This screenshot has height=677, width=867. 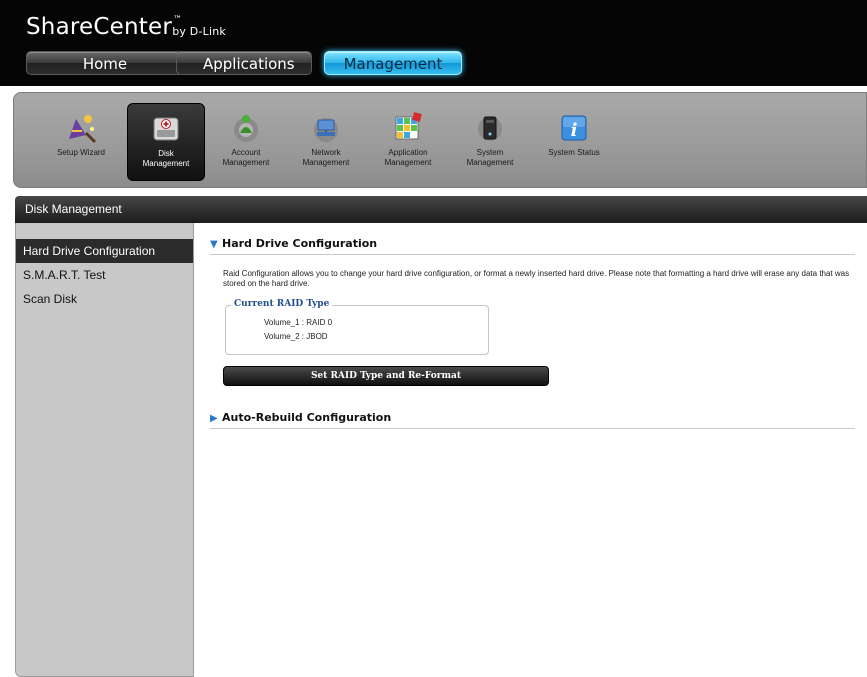 I want to click on logo-by: by D-Link, so click(x=199, y=31).